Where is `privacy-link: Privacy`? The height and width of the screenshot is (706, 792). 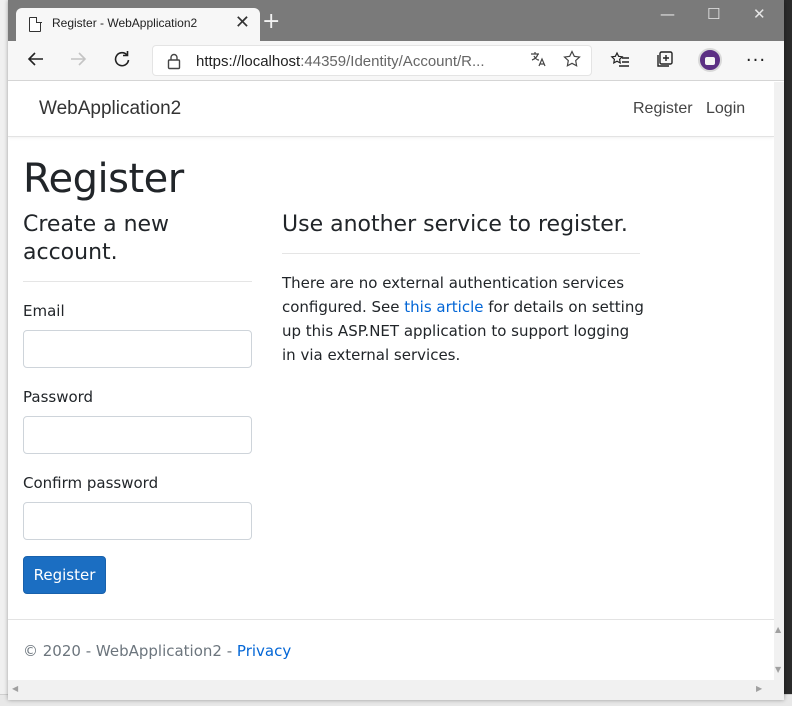
privacy-link: Privacy is located at coordinates (264, 651).